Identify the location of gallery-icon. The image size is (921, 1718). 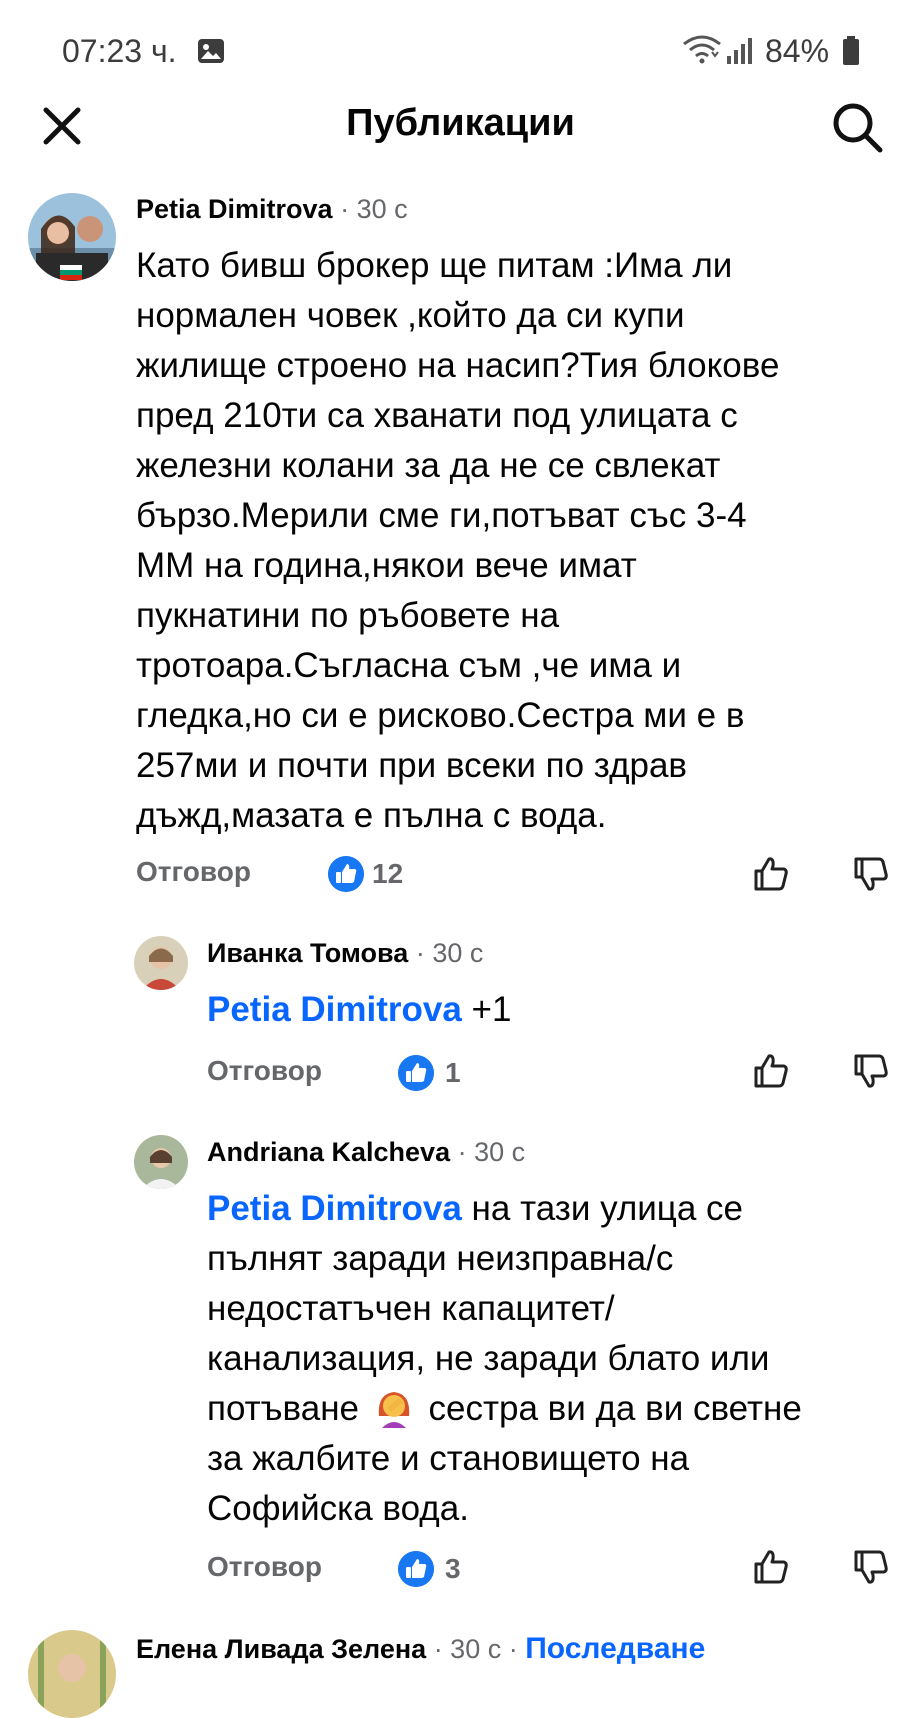
(211, 51).